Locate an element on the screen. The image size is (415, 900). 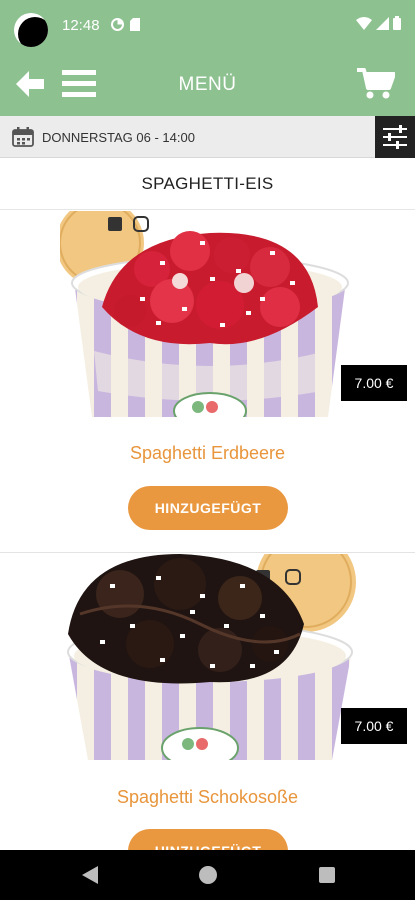
status-avatar-icon is located at coordinates (31, 30).